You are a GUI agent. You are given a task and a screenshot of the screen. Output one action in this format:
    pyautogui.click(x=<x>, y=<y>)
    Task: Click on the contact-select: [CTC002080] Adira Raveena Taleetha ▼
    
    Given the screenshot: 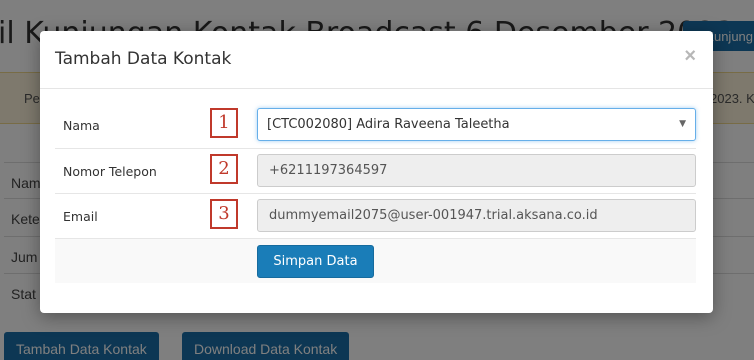 What is the action you would take?
    pyautogui.click(x=476, y=124)
    